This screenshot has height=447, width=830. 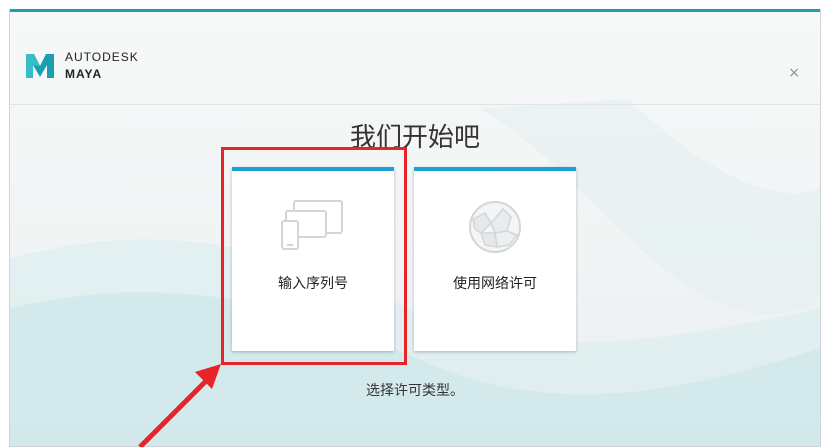 I want to click on license-type-instruction: 选择许可类型。, so click(x=415, y=391).